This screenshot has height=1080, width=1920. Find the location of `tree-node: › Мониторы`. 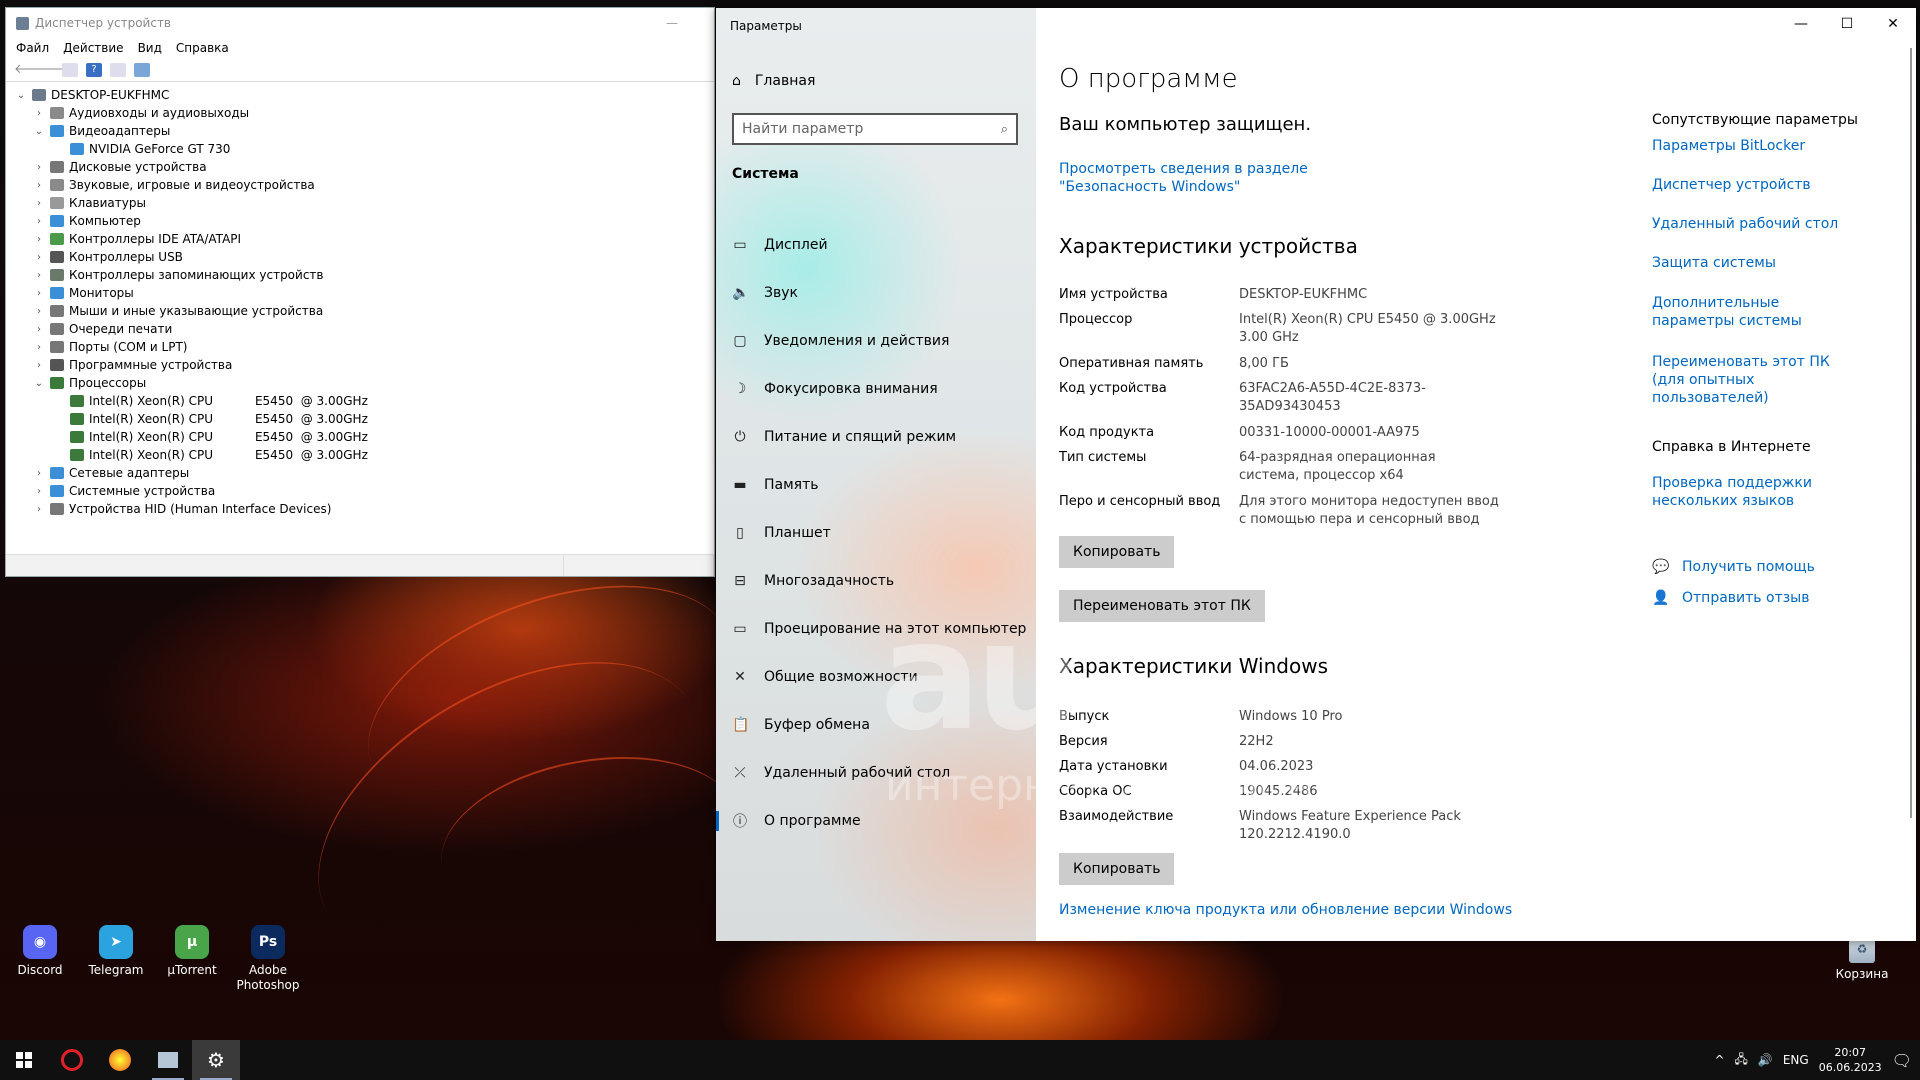

tree-node: › Мониторы is located at coordinates (364, 293).